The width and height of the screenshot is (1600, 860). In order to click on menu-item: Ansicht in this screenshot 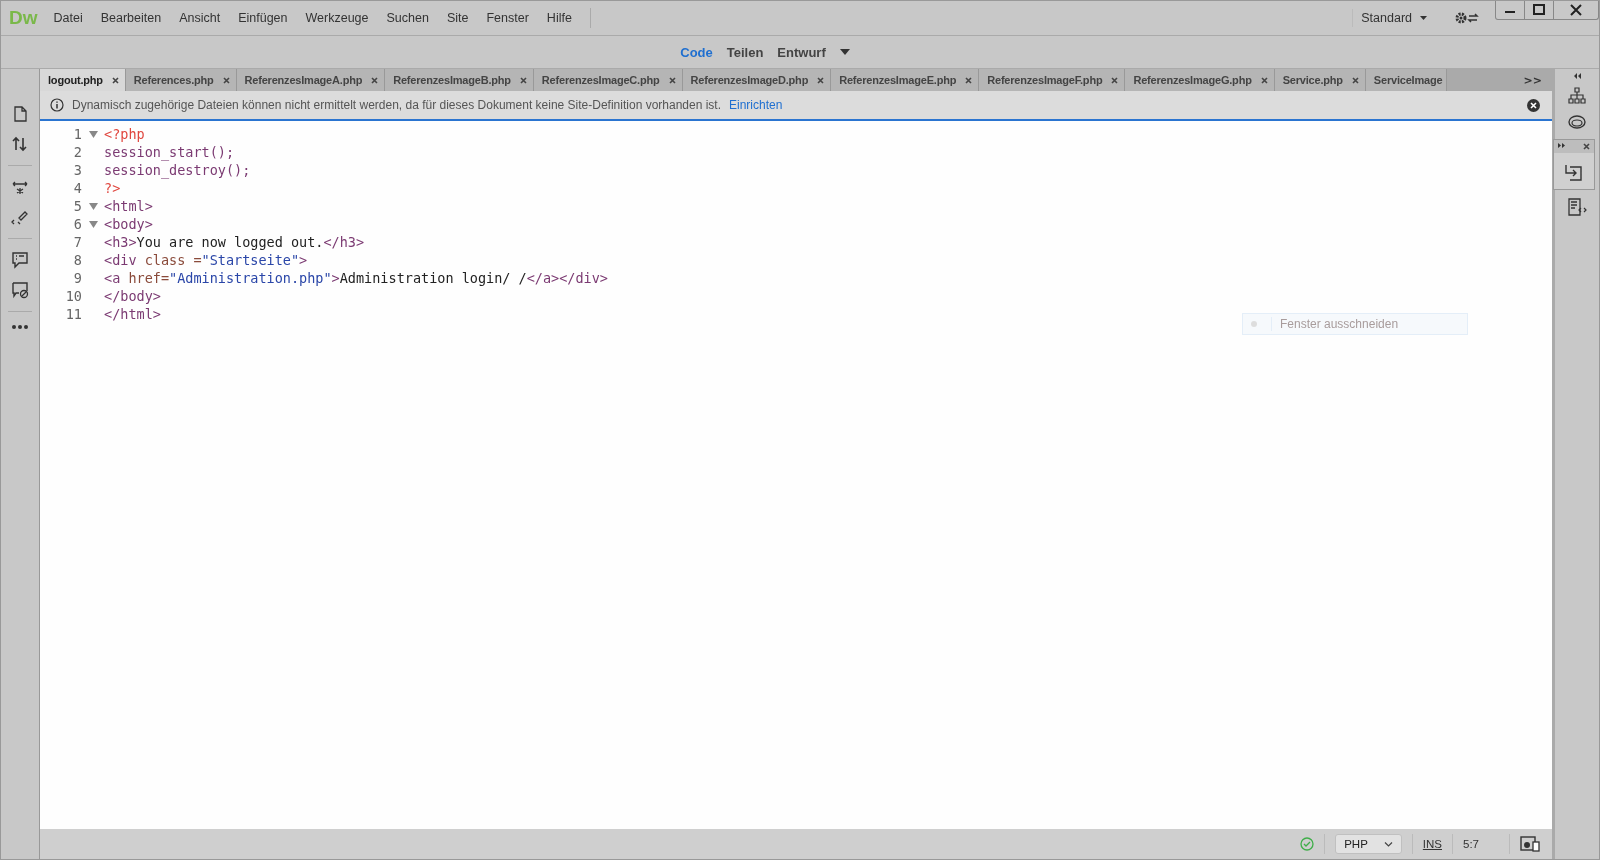, I will do `click(200, 18)`.